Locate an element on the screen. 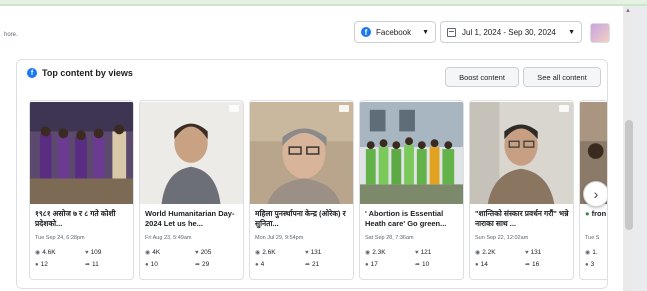 Image resolution: width=647 pixels, height=291 pixels. comments-stat: ● 17 is located at coordinates (371, 264).